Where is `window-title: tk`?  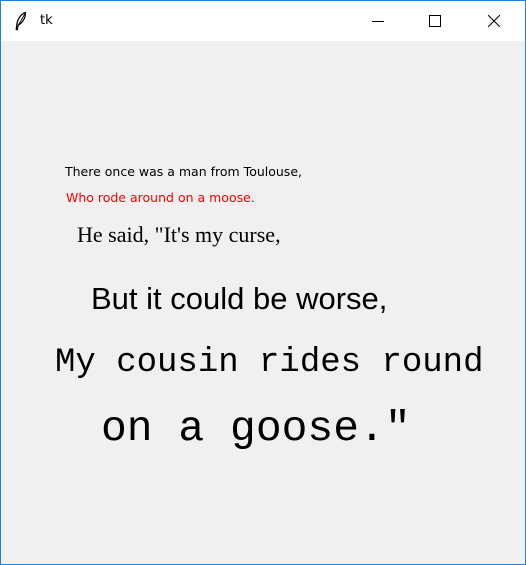 window-title: tk is located at coordinates (46, 20).